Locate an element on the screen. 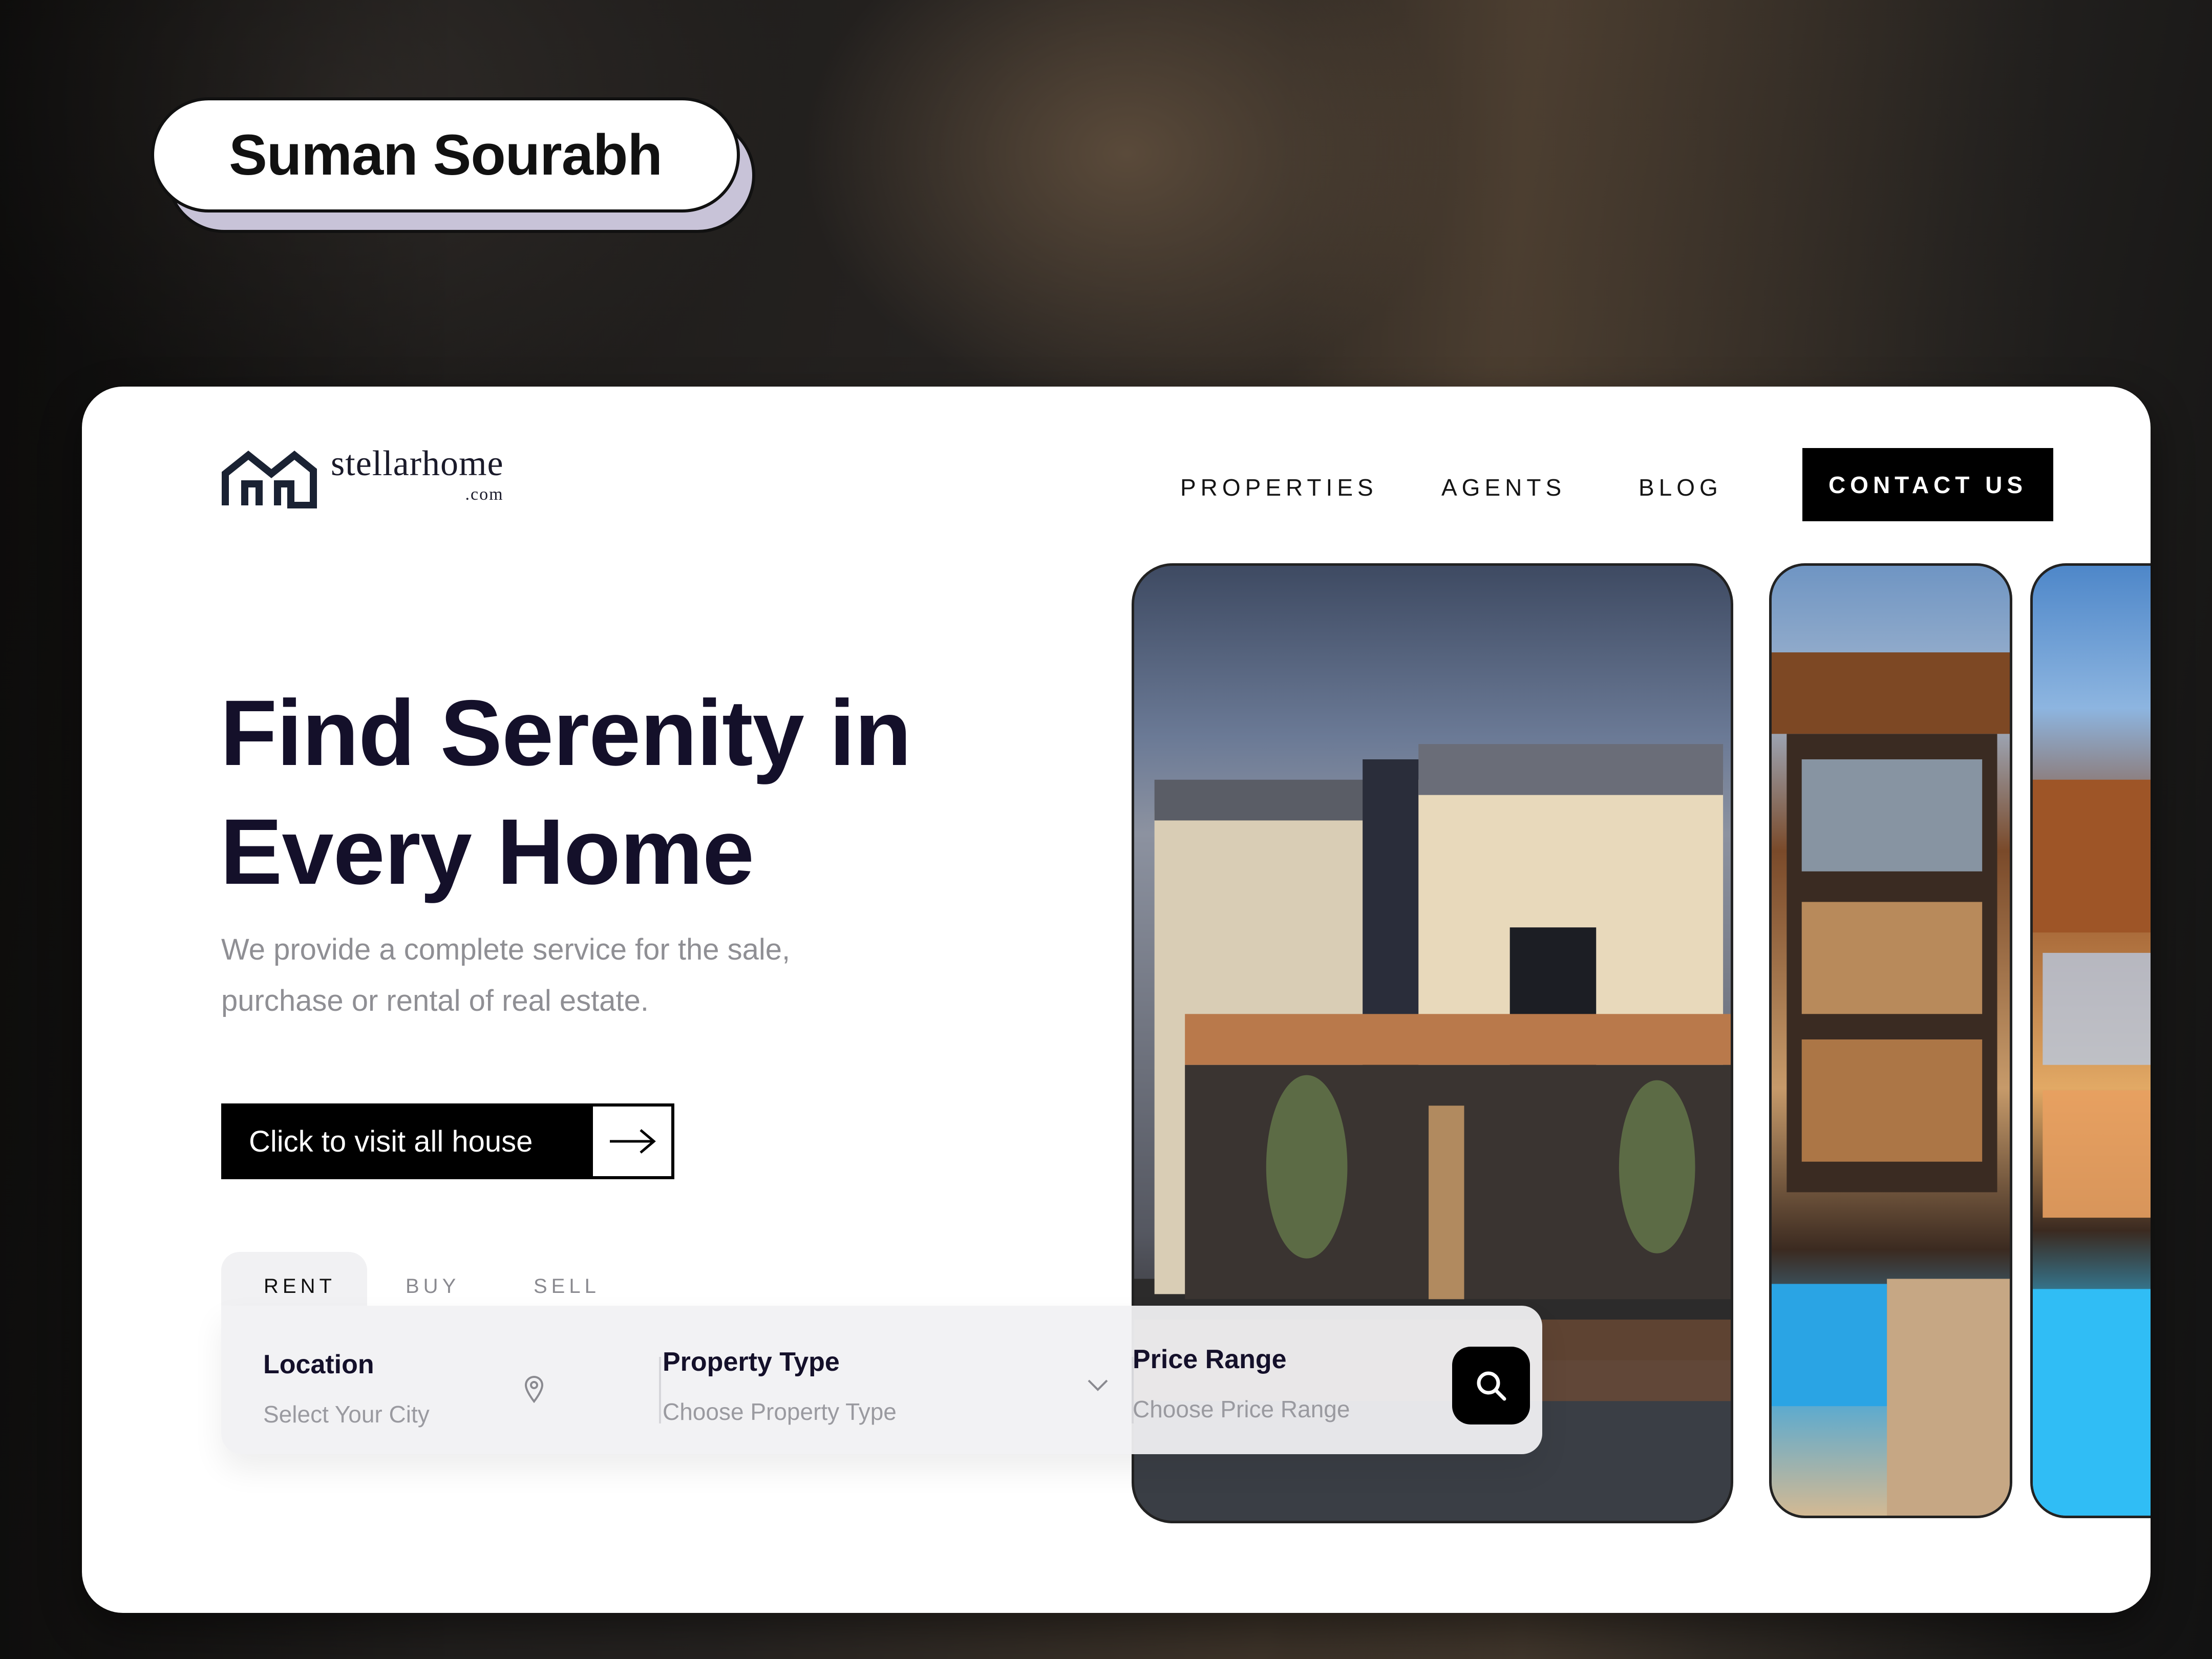 This screenshot has height=1659, width=2212. visit-all-houses-label: Click to visit all house is located at coordinates (409, 1141).